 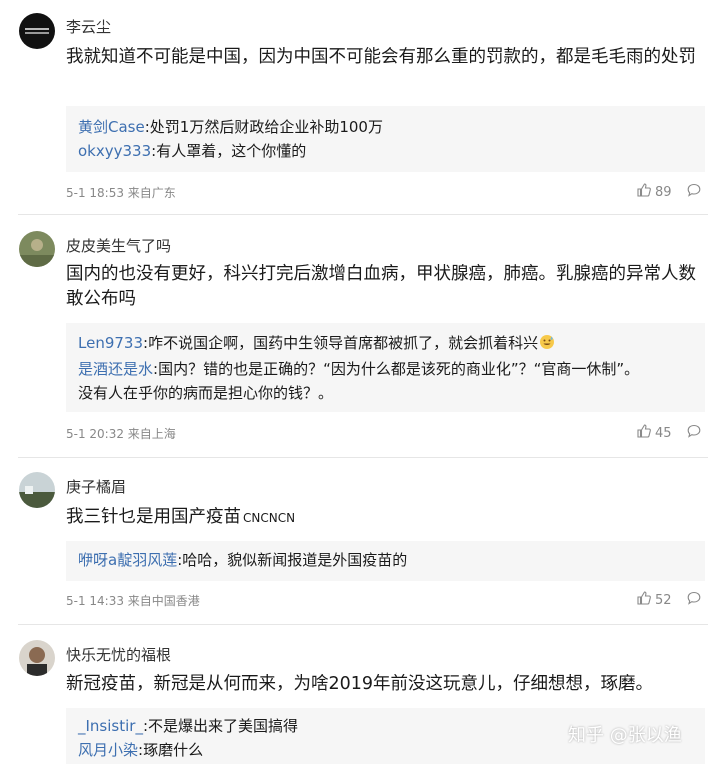 I want to click on reply-username: 是酒还是水, so click(x=115, y=369).